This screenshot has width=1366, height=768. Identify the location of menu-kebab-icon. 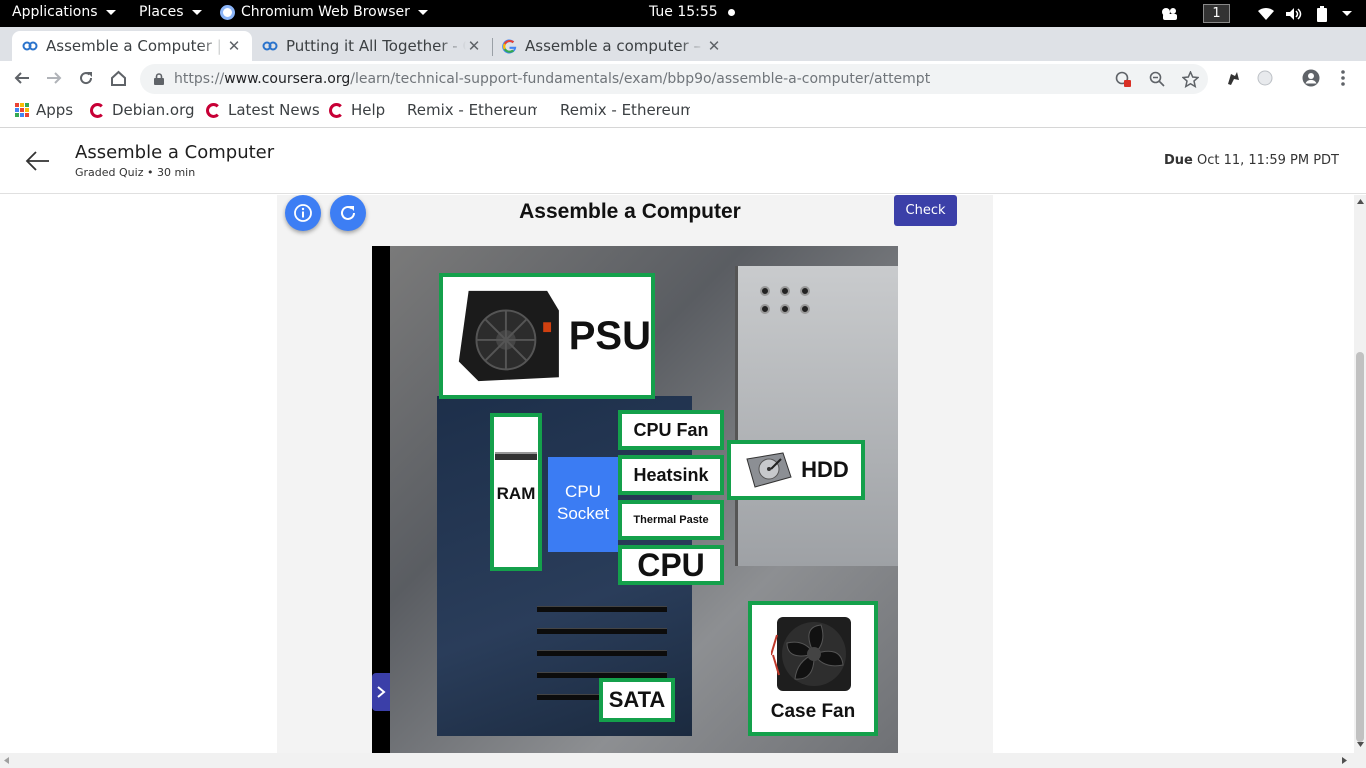
(1343, 78).